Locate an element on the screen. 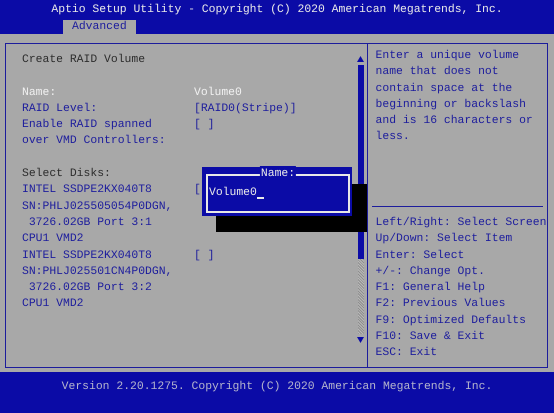  setting-value: Volume0 is located at coordinates (218, 93).